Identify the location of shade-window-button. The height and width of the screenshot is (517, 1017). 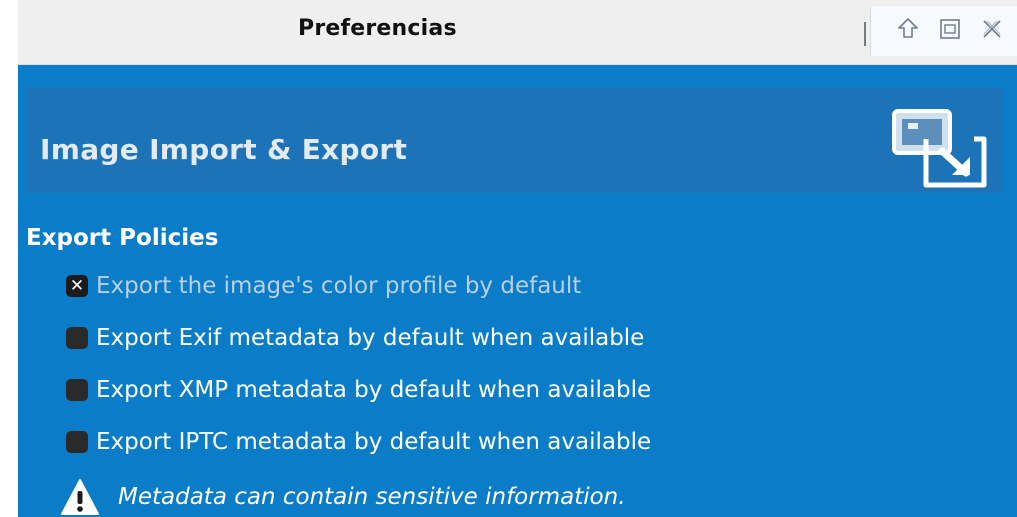
(908, 29).